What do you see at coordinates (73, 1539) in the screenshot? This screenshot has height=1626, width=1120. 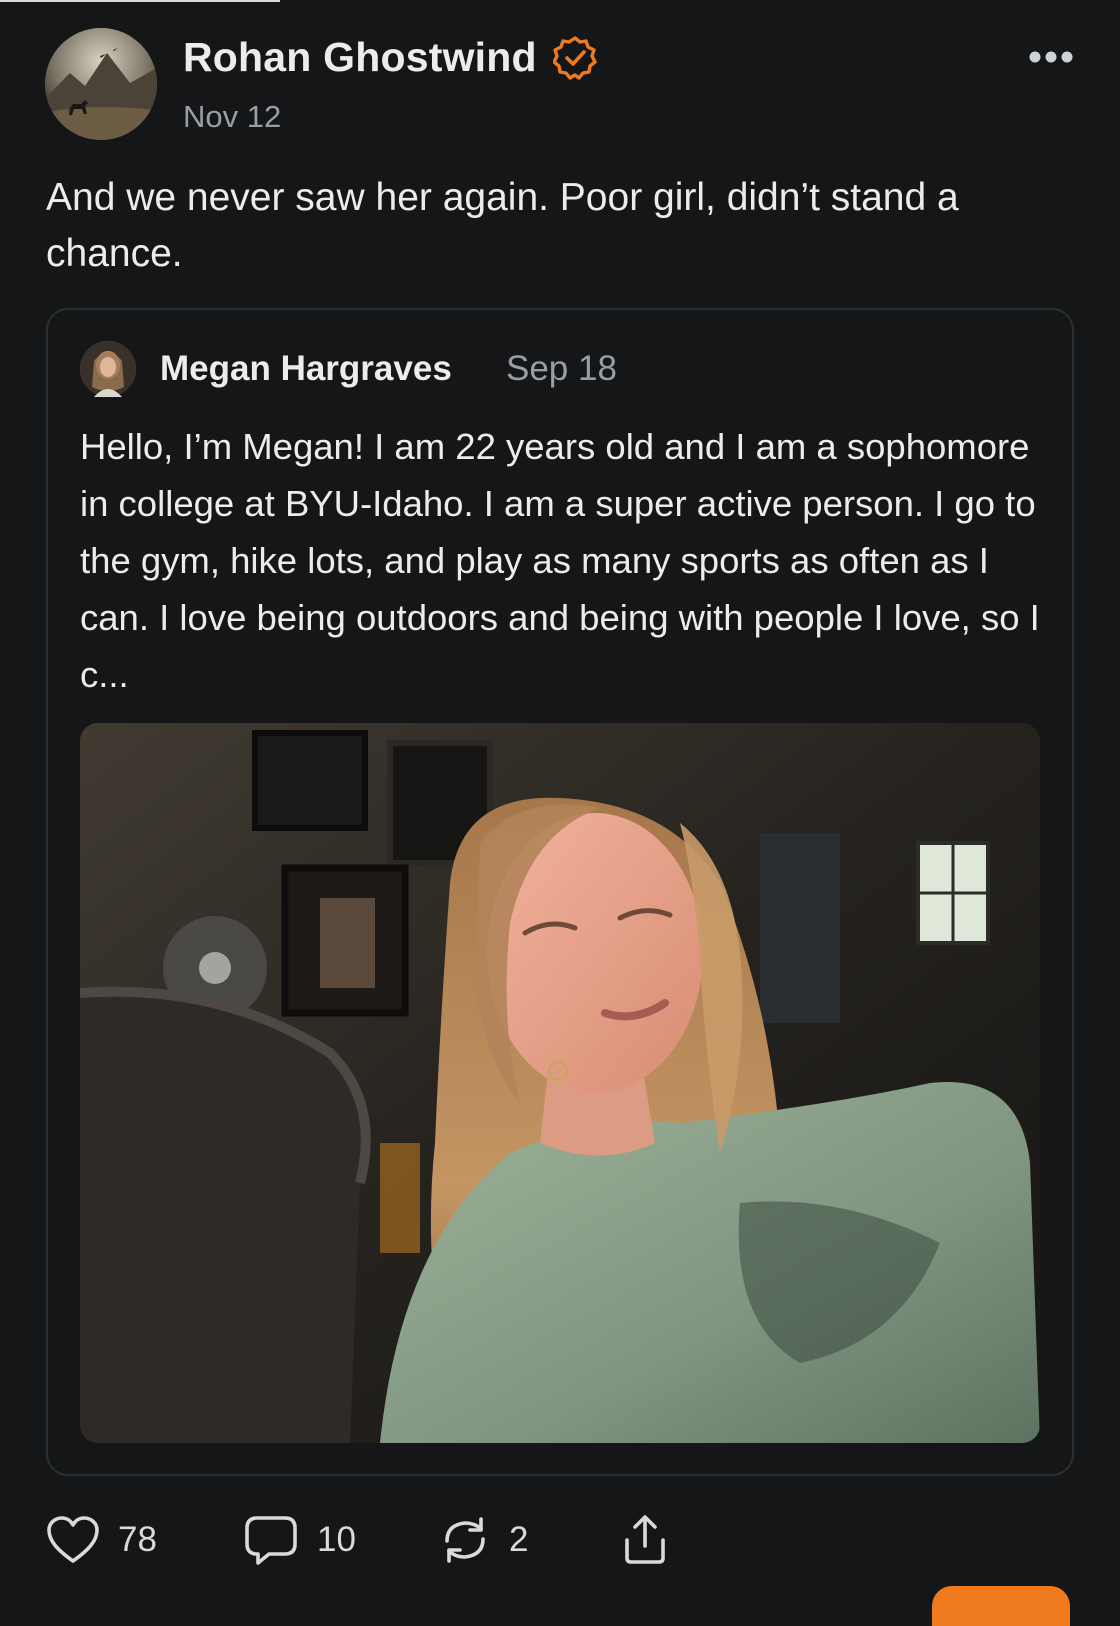 I see `heart-icon` at bounding box center [73, 1539].